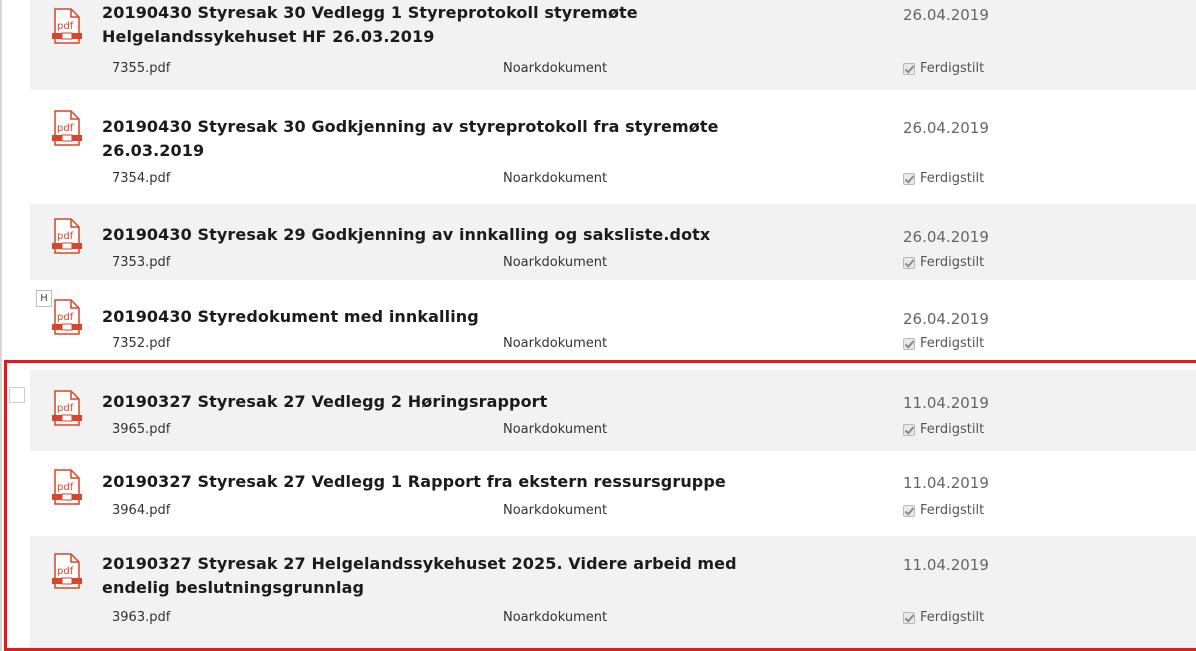 This screenshot has width=1196, height=651. I want to click on left-border, so click(1, 325).